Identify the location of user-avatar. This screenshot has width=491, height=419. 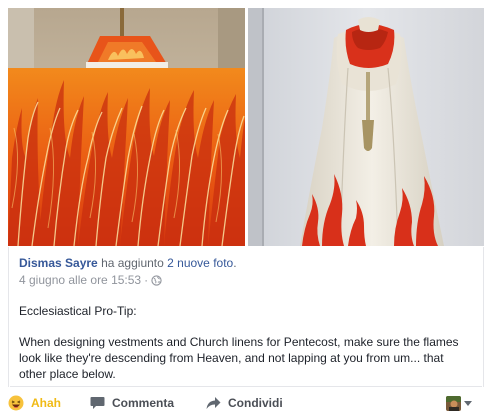
(453, 403).